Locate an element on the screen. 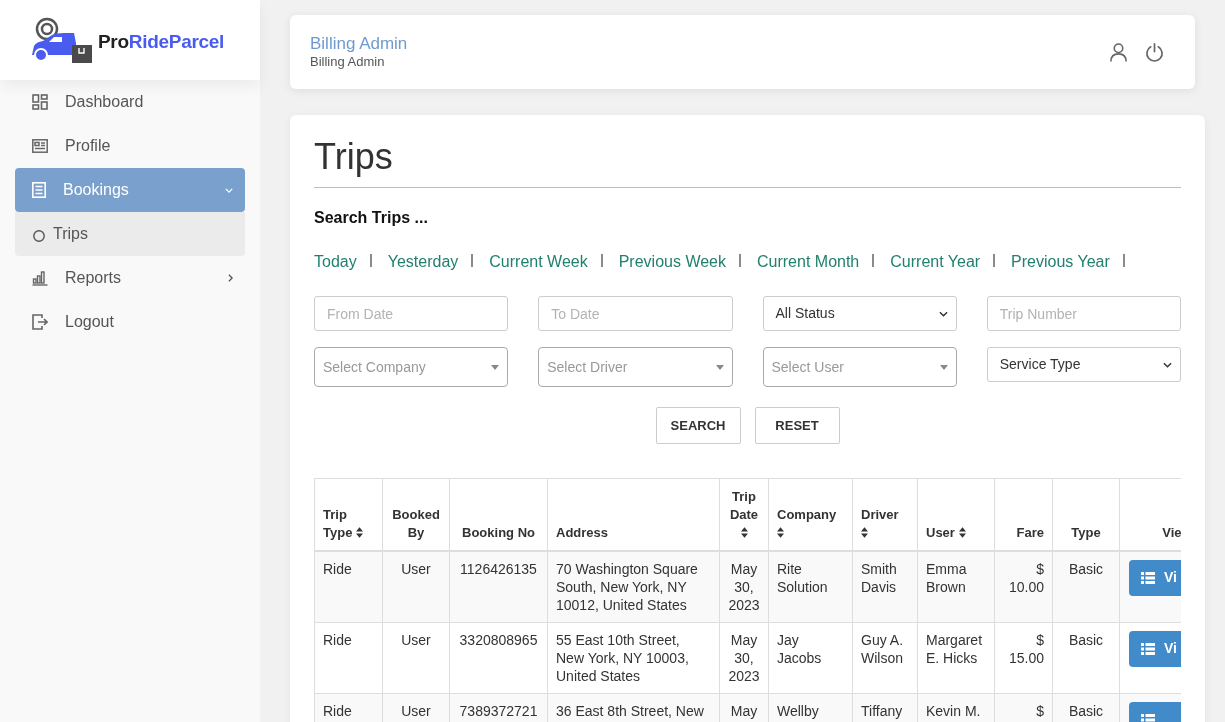 This screenshot has width=1225, height=722. table-cell: Guy A. Wilson is located at coordinates (885, 657).